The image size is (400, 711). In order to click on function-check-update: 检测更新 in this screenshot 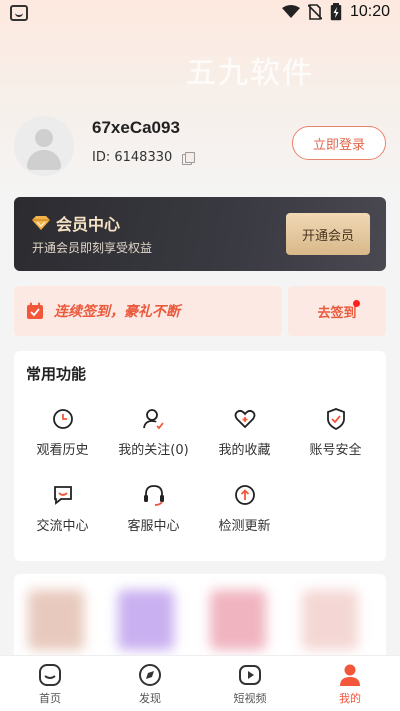, I will do `click(244, 513)`.